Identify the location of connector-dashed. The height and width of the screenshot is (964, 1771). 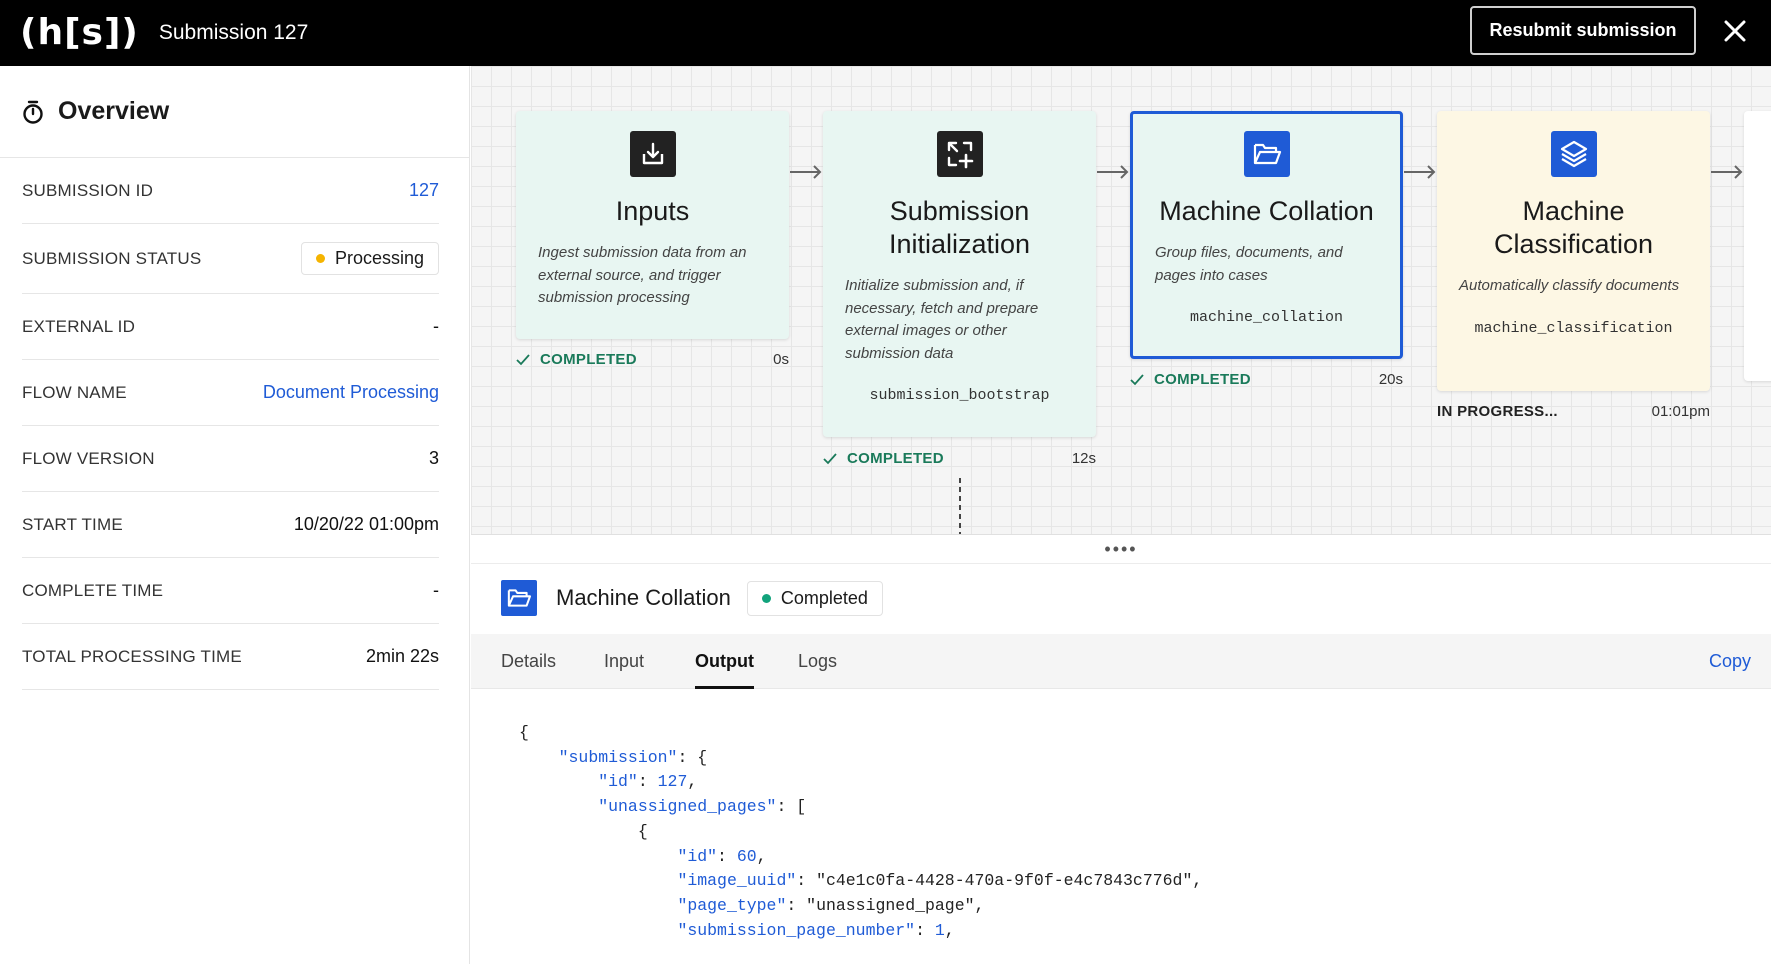
(960, 506).